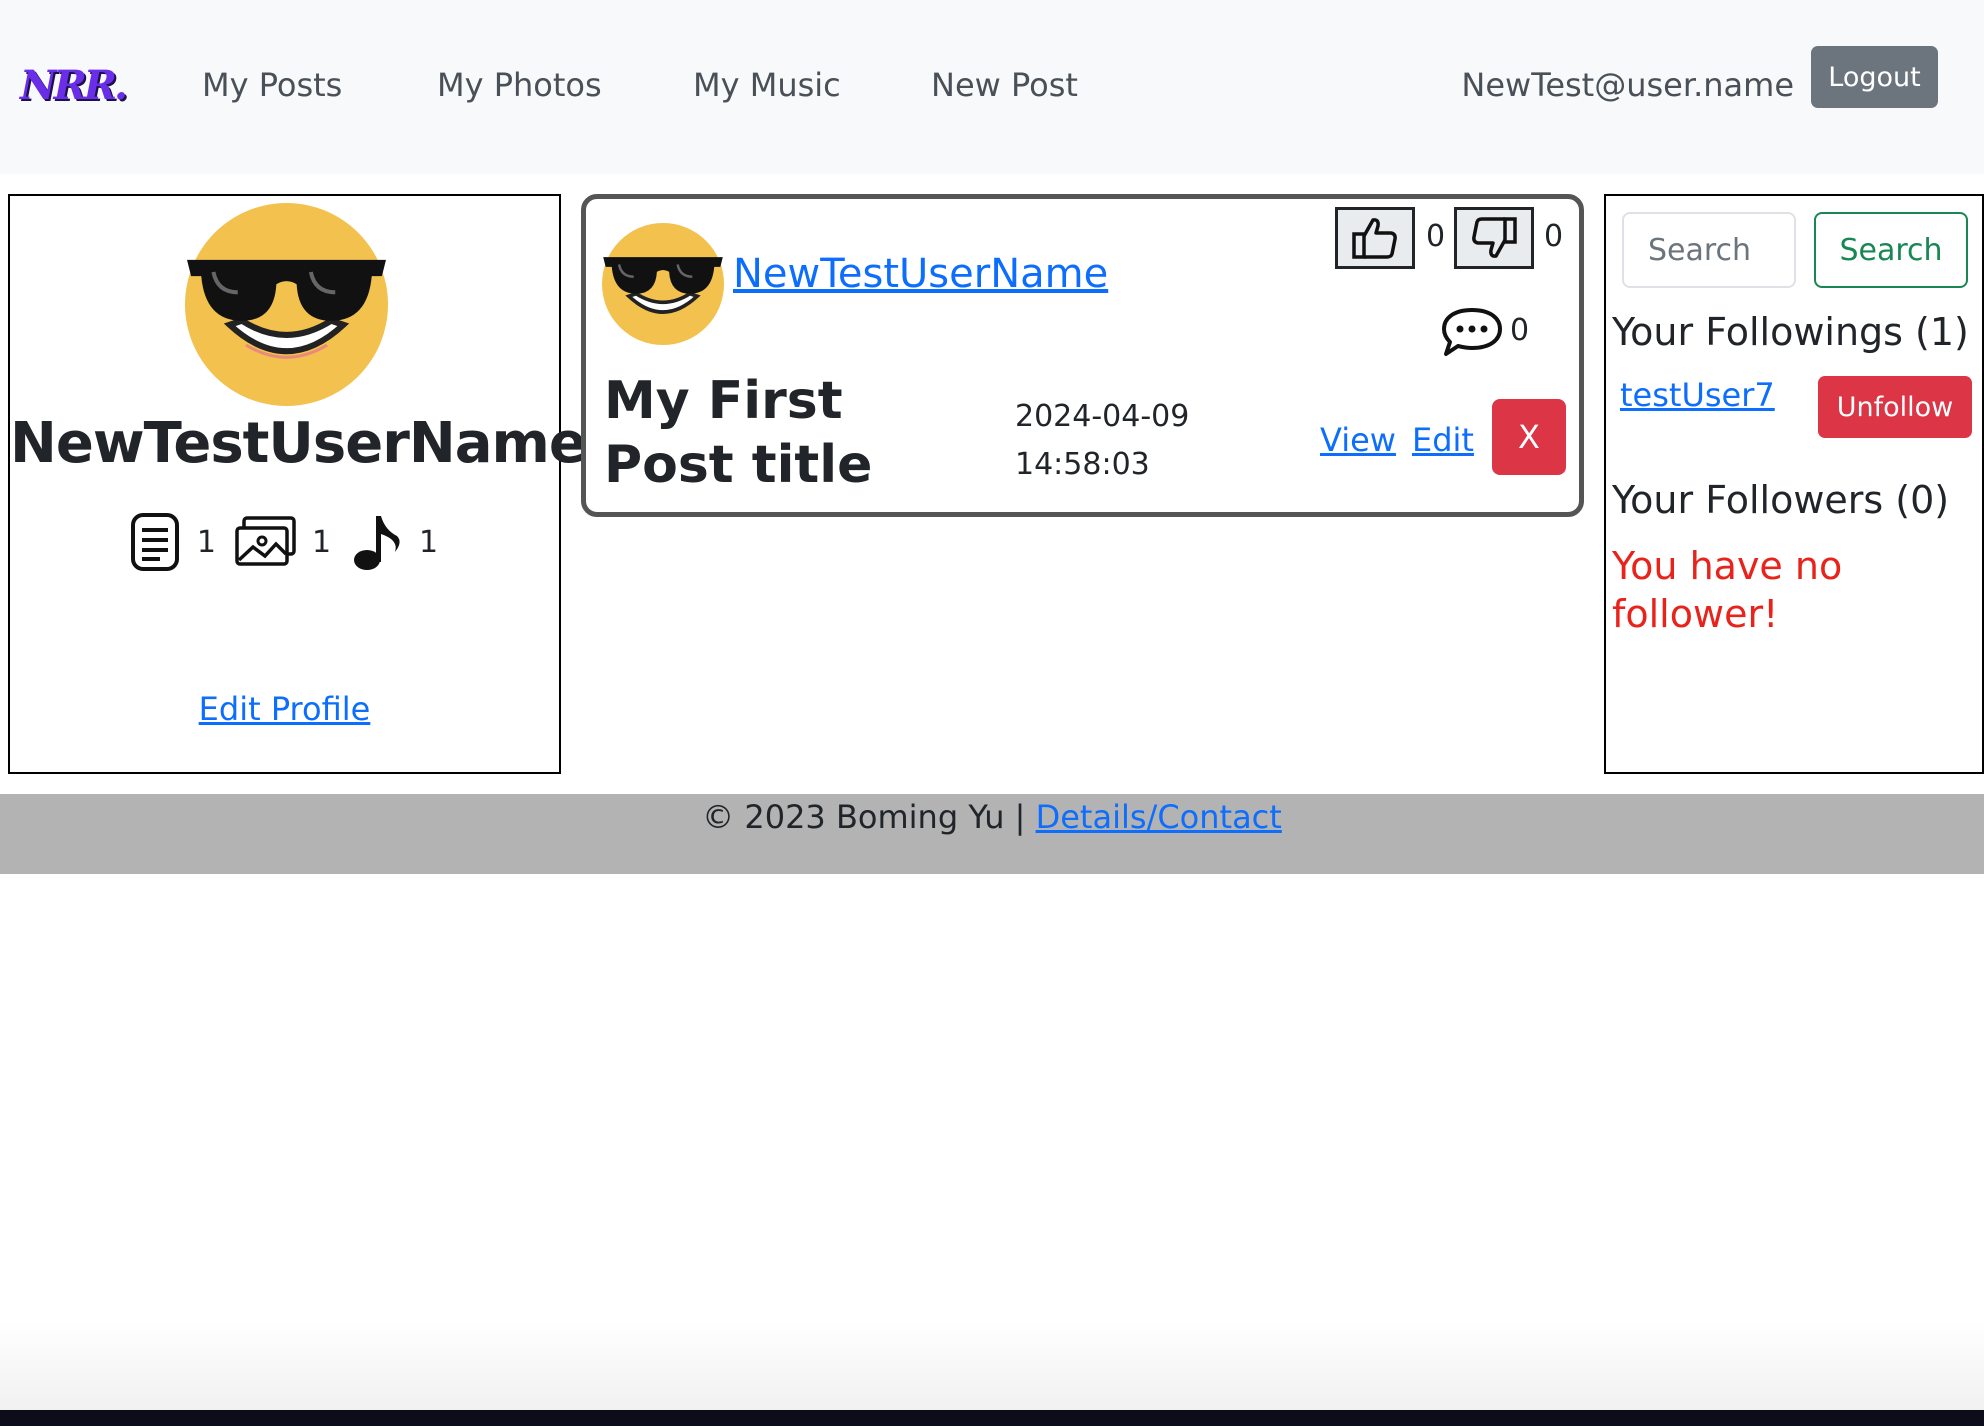 This screenshot has width=1984, height=1426. I want to click on post-author-link: NewTestUserName, so click(920, 274).